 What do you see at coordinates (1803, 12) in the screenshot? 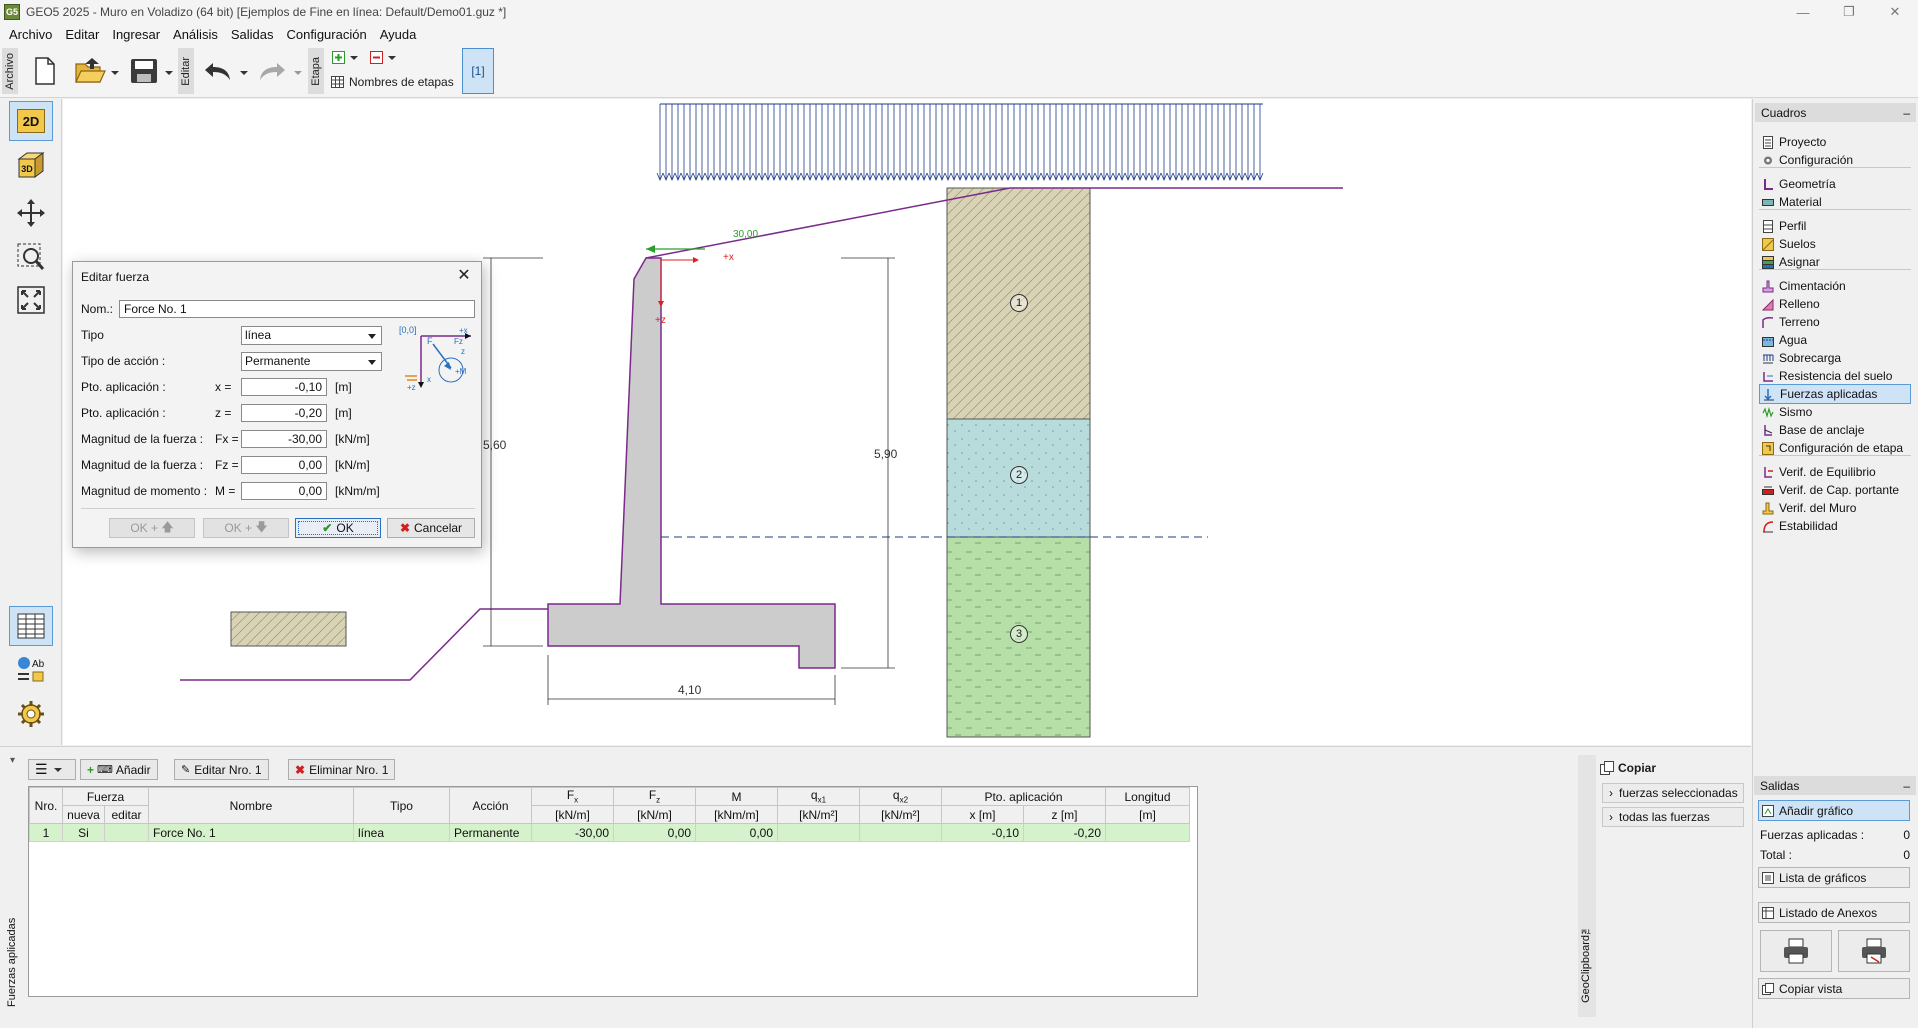
I see `minimize-button: —` at bounding box center [1803, 12].